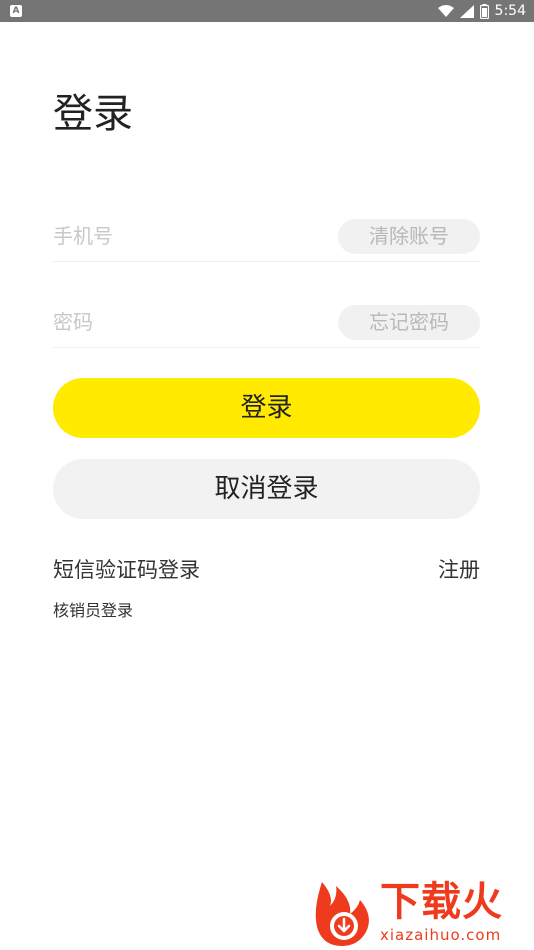  Describe the element at coordinates (510, 11) in the screenshot. I see `status-time: 5:54` at that location.